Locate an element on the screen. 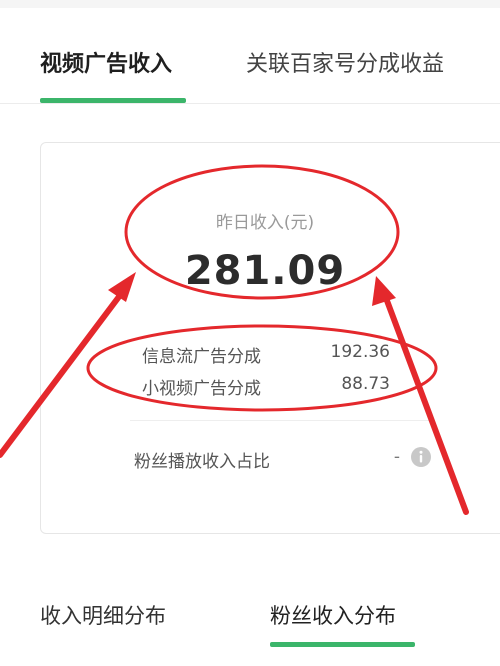 The height and width of the screenshot is (666, 500). active-tab-indicator is located at coordinates (113, 100).